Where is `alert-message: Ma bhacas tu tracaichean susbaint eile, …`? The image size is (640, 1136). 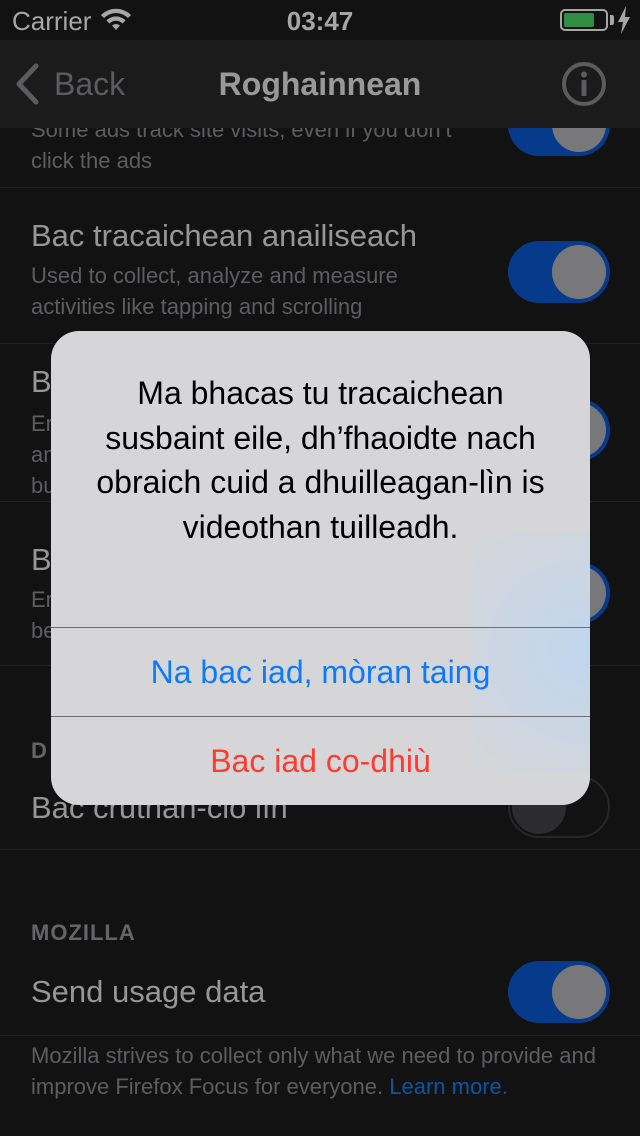 alert-message: Ma bhacas tu tracaichean susbaint eile, … is located at coordinates (320, 460).